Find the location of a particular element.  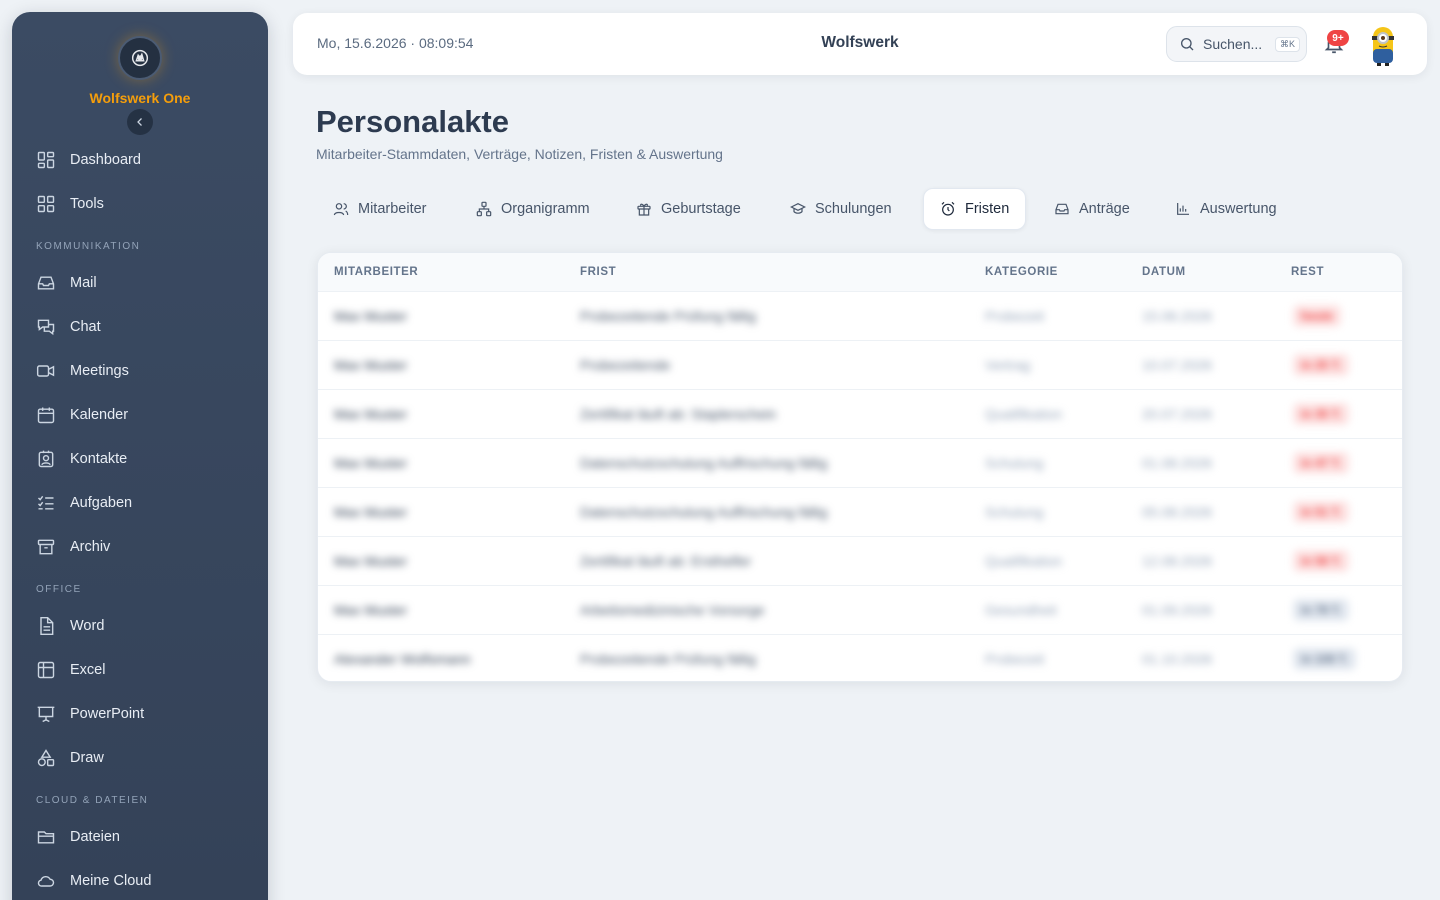

sidebar-item-label: Word is located at coordinates (87, 626).